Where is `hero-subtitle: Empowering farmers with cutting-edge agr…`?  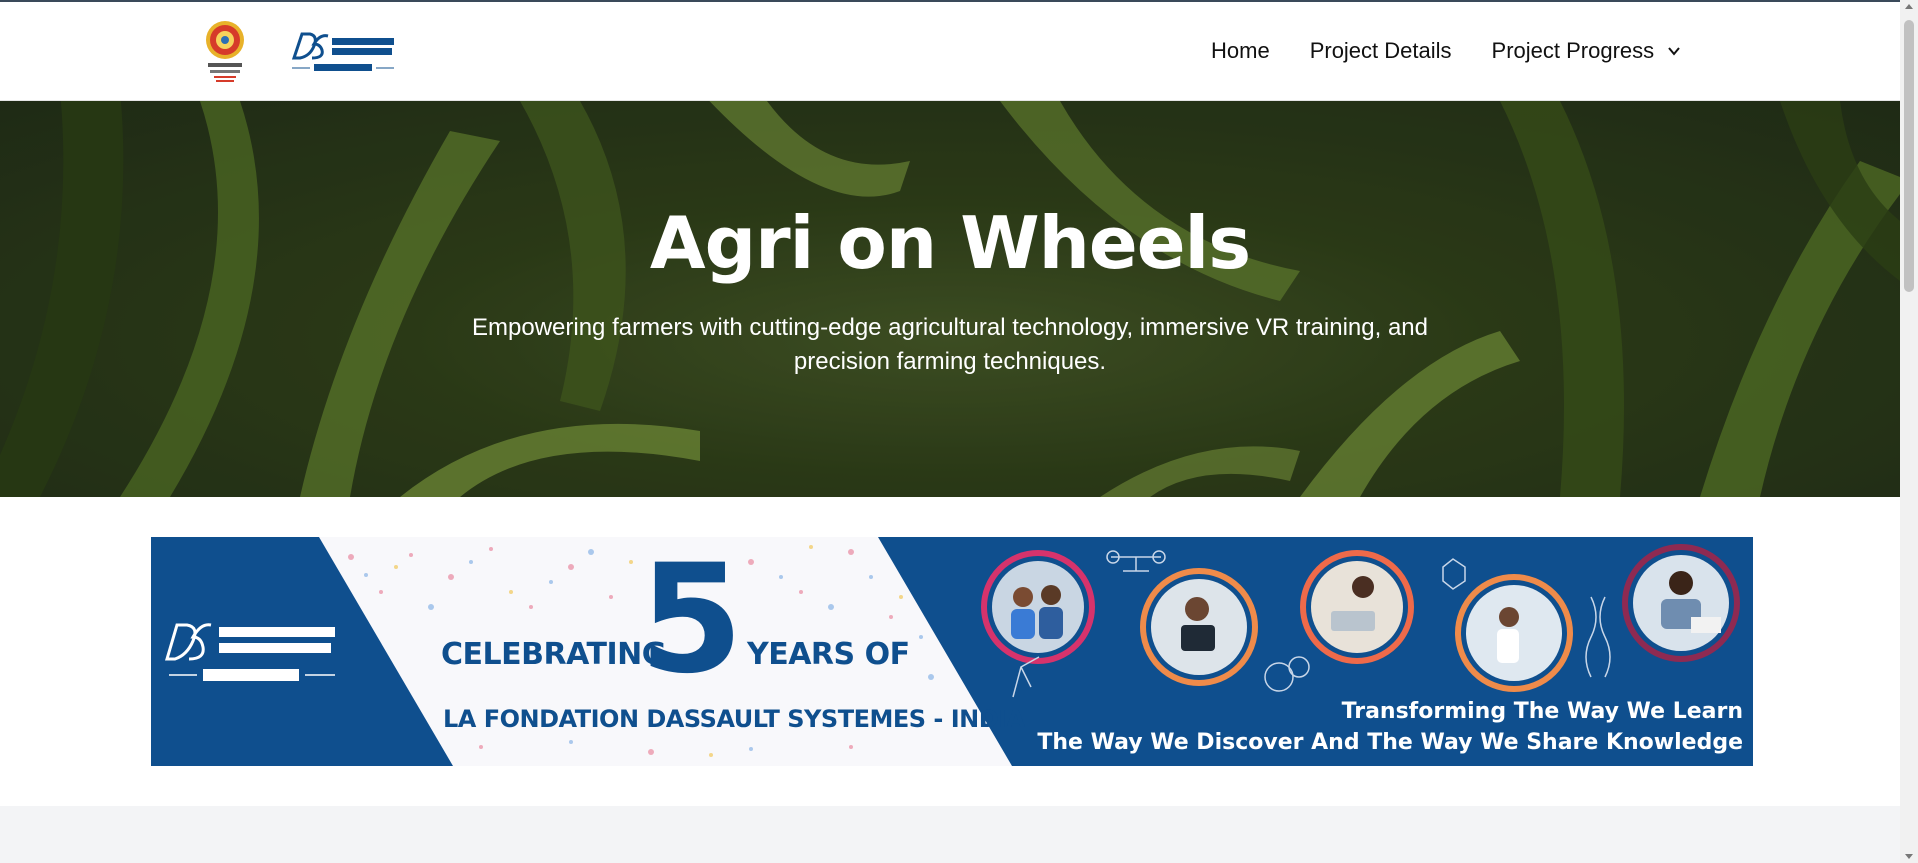
hero-subtitle: Empowering farmers with cutting-edge agr… is located at coordinates (950, 344).